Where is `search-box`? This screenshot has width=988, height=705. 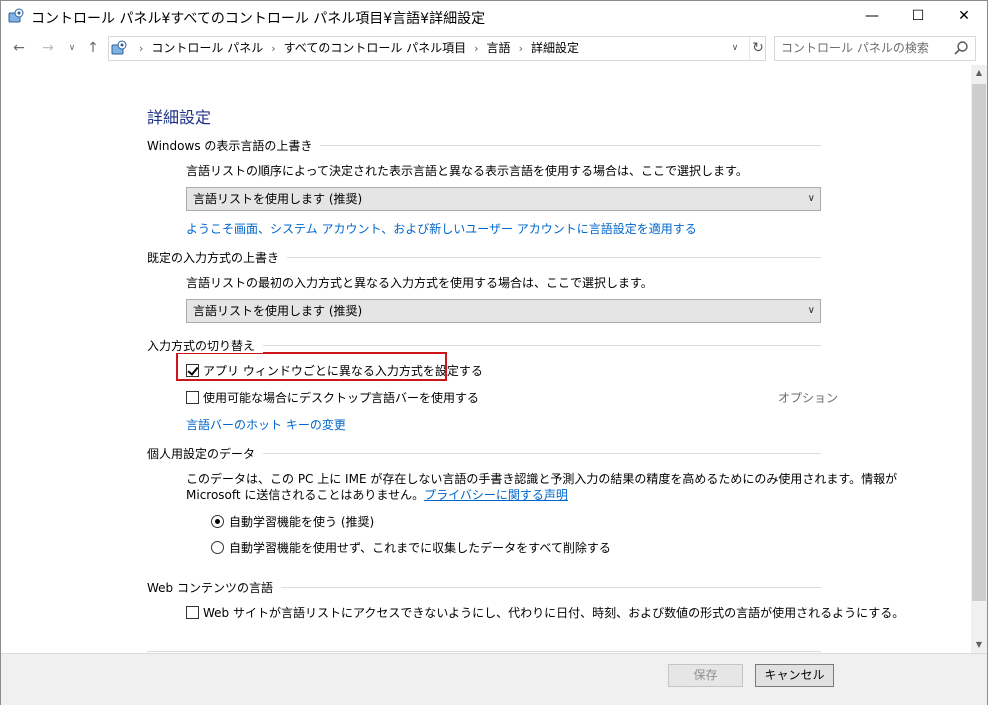 search-box is located at coordinates (875, 48).